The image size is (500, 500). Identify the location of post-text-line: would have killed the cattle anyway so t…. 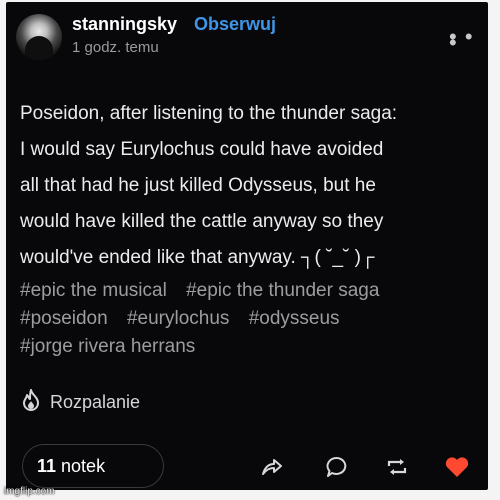
(202, 221).